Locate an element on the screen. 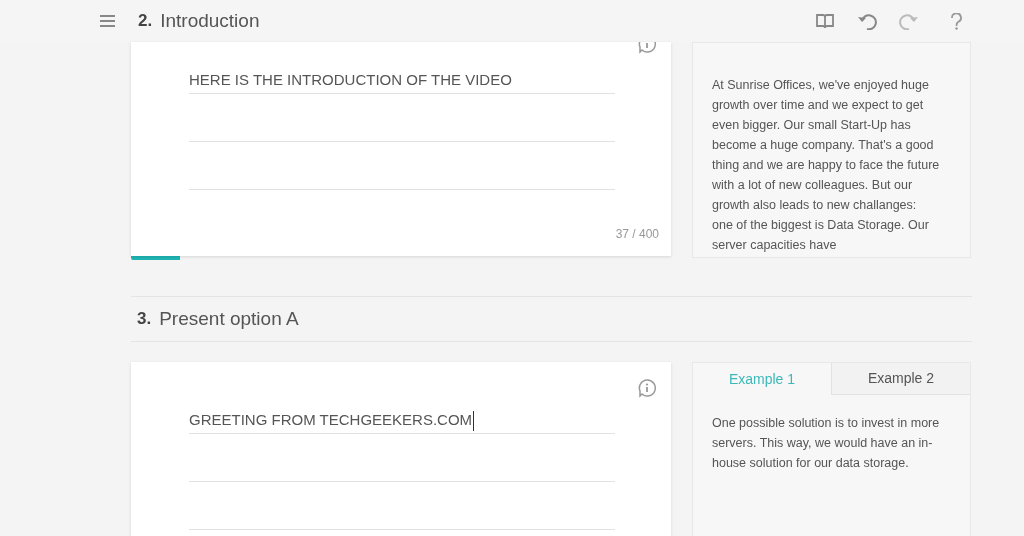  redo-icon is located at coordinates (909, 21).